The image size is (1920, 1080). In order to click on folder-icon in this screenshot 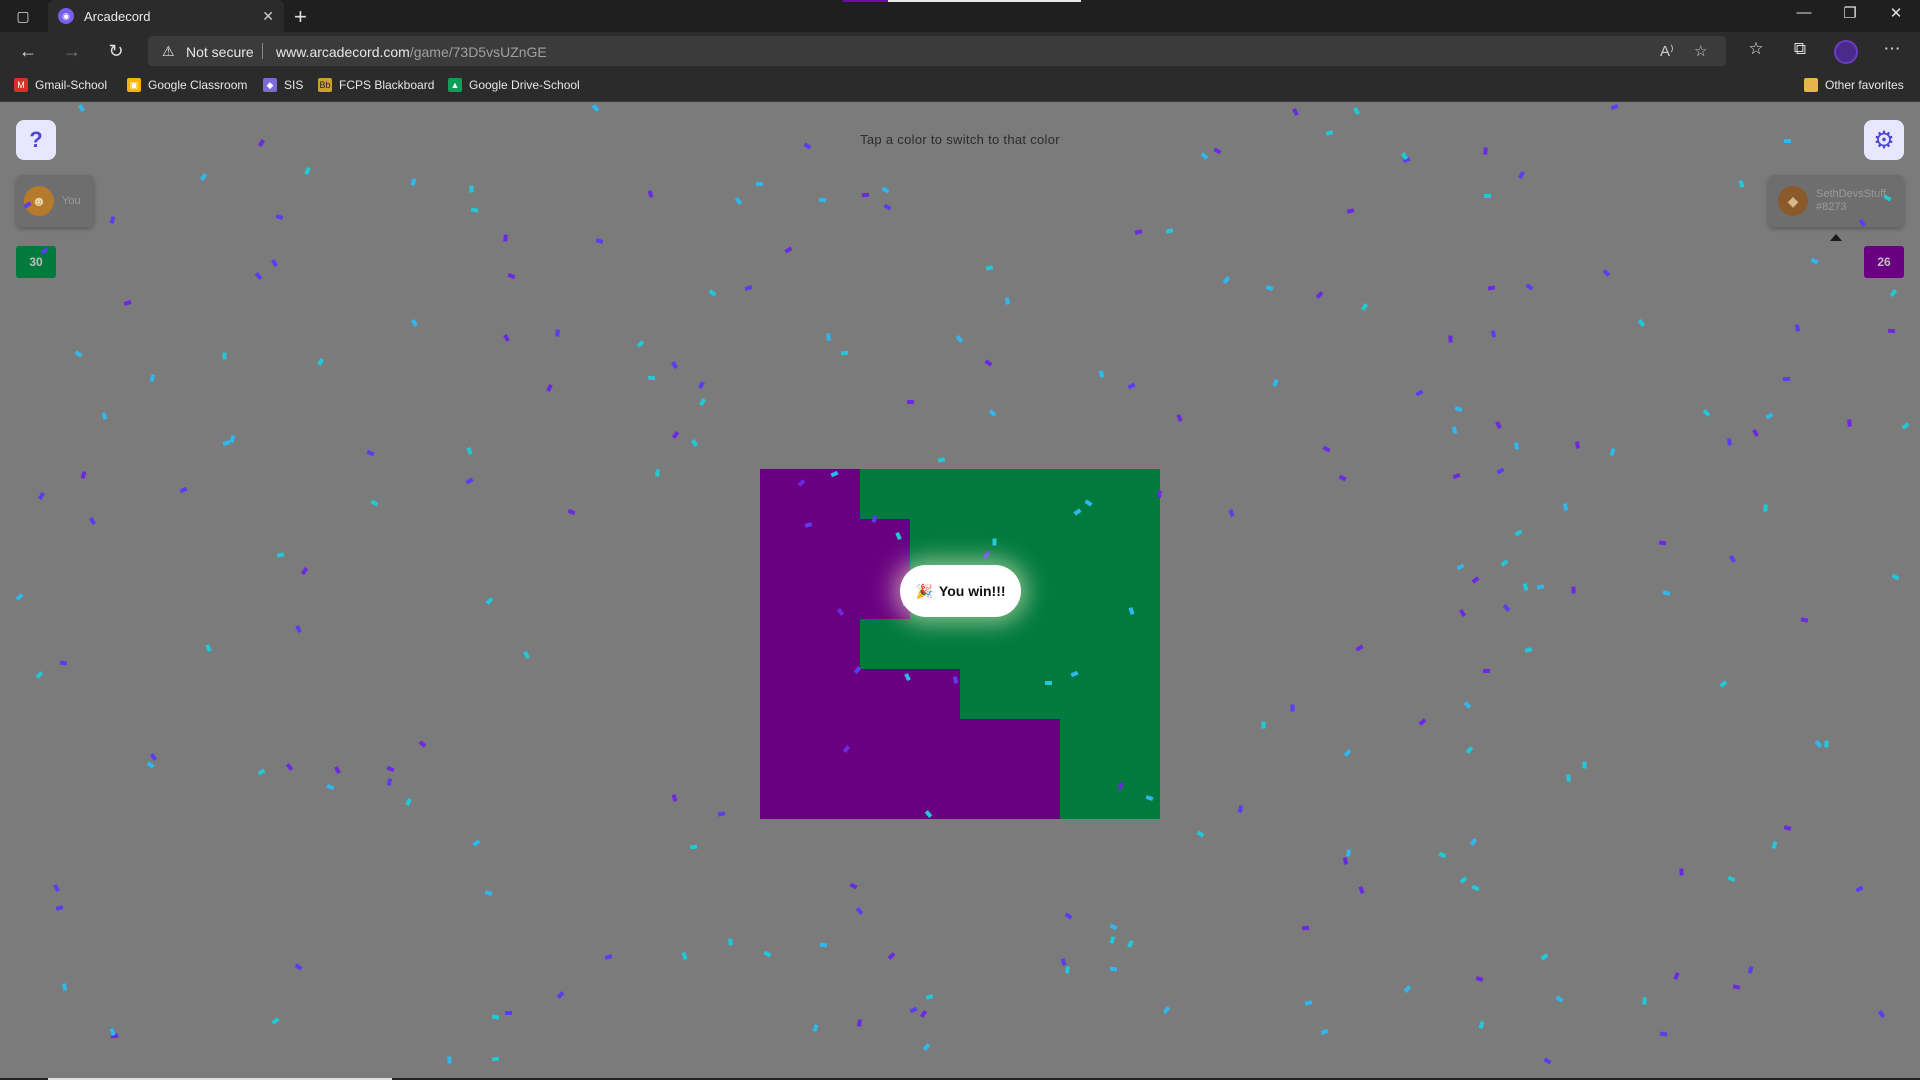, I will do `click(1811, 85)`.